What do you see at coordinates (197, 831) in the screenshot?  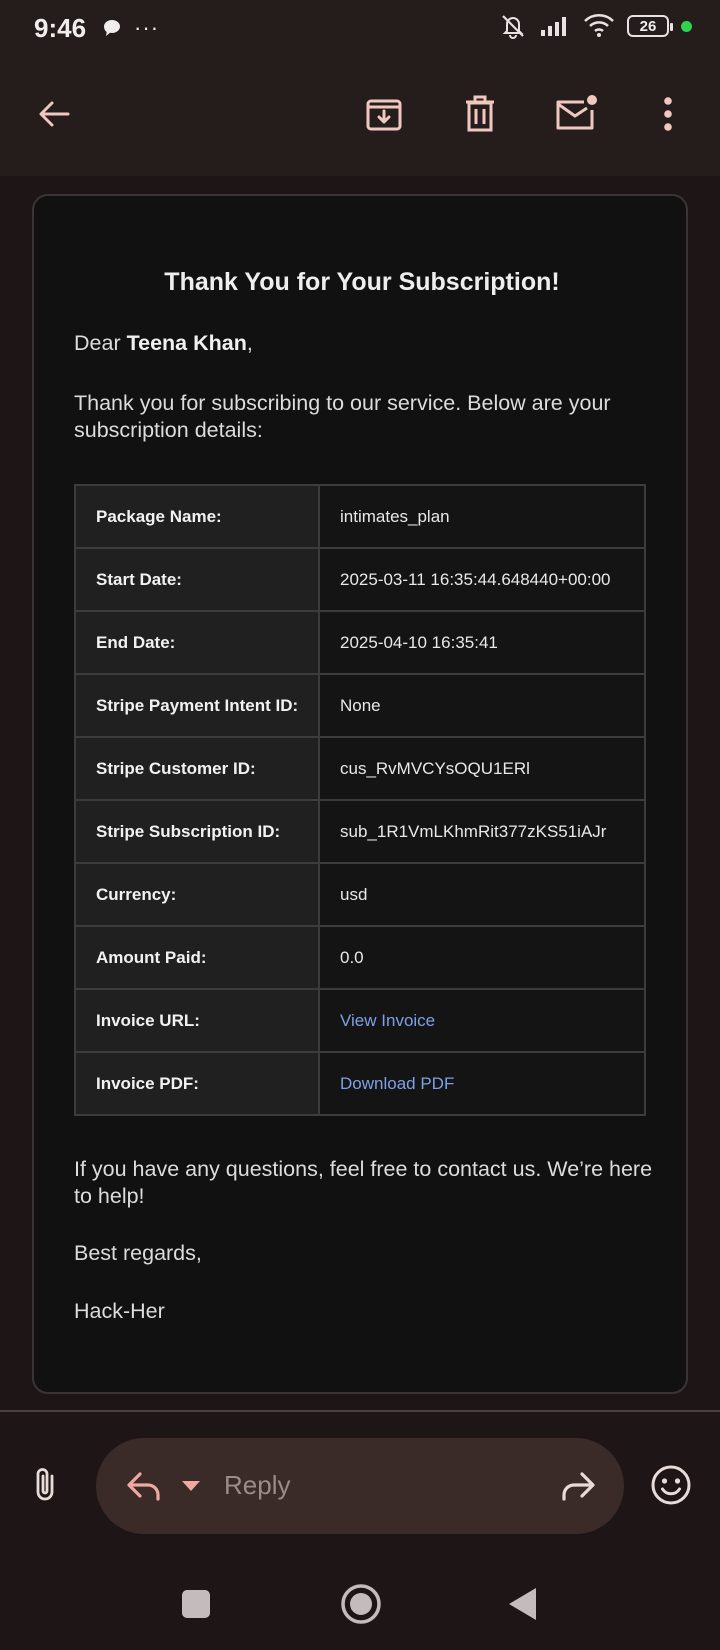 I see `detail-label: Stripe Subscription ID:` at bounding box center [197, 831].